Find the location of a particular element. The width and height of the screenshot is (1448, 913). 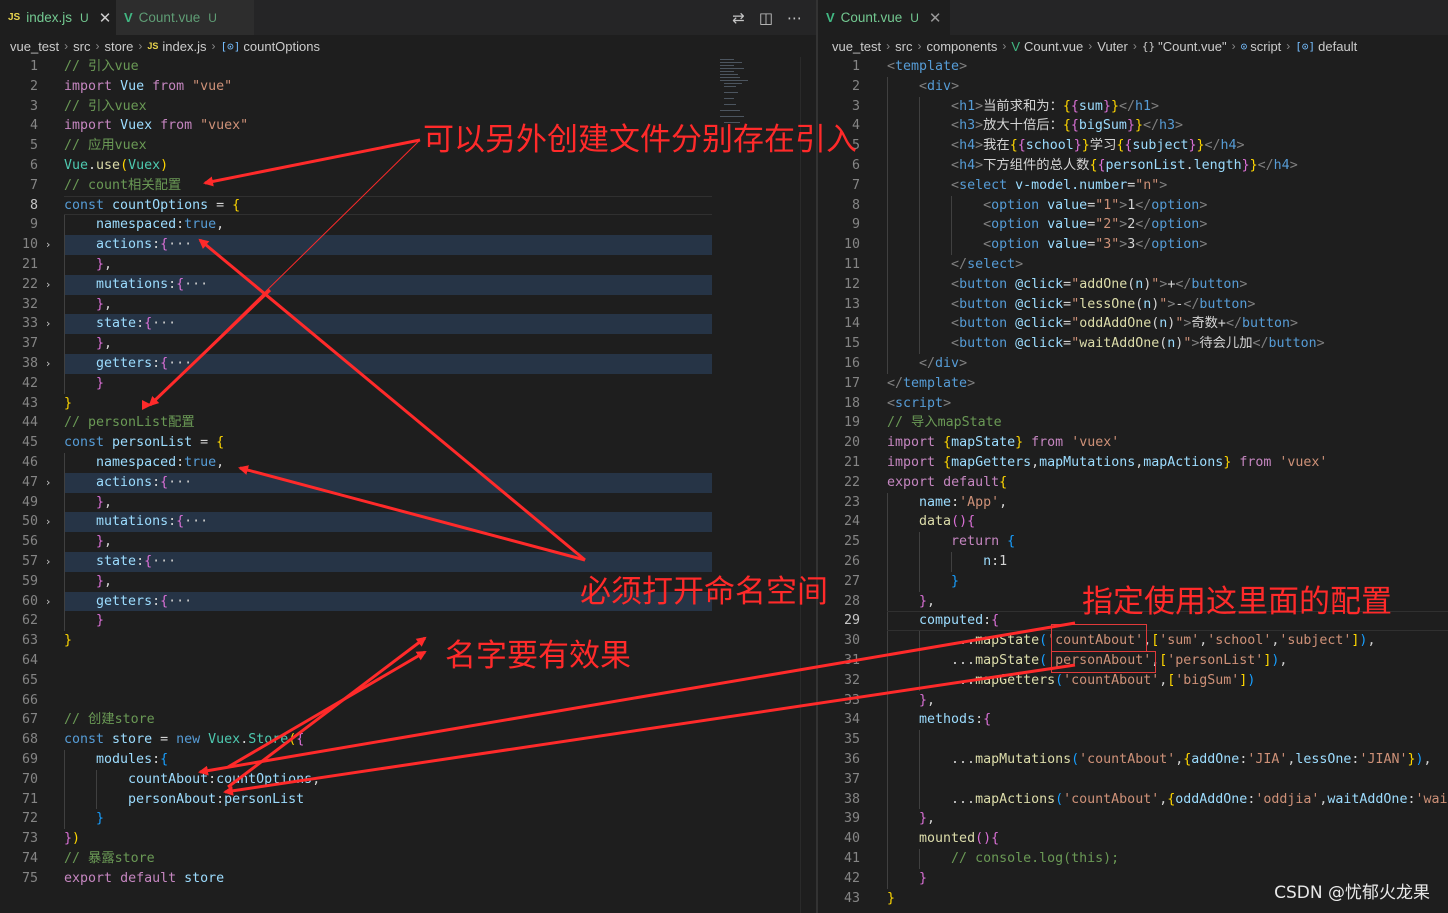

tab-bar-left: JS index.js U ✕ V Count.vue U ⇄ ◫ ⋯ is located at coordinates (408, 17).